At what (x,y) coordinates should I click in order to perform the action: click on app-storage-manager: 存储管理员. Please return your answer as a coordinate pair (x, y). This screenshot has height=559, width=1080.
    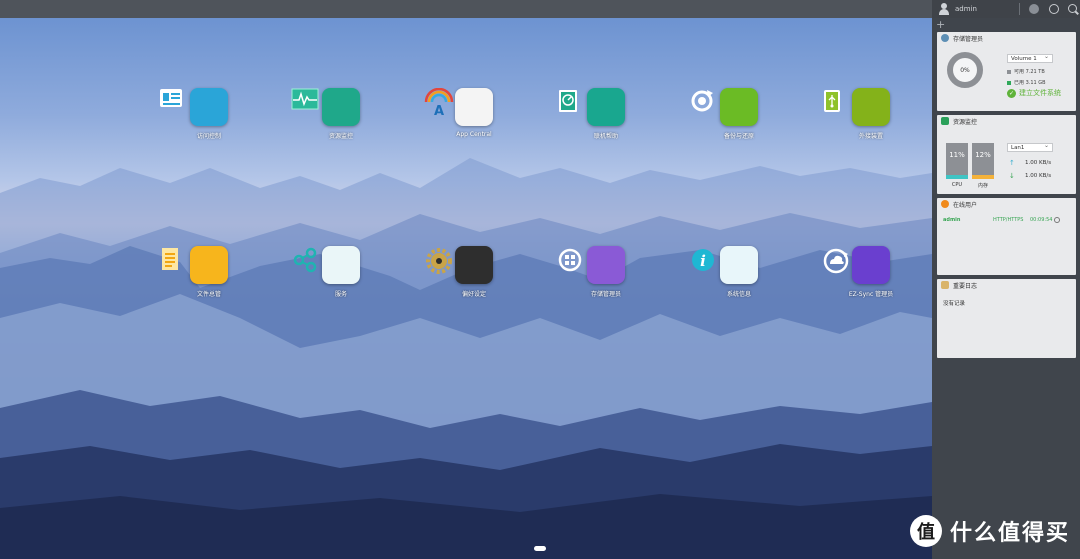
    Looking at the image, I should click on (606, 276).